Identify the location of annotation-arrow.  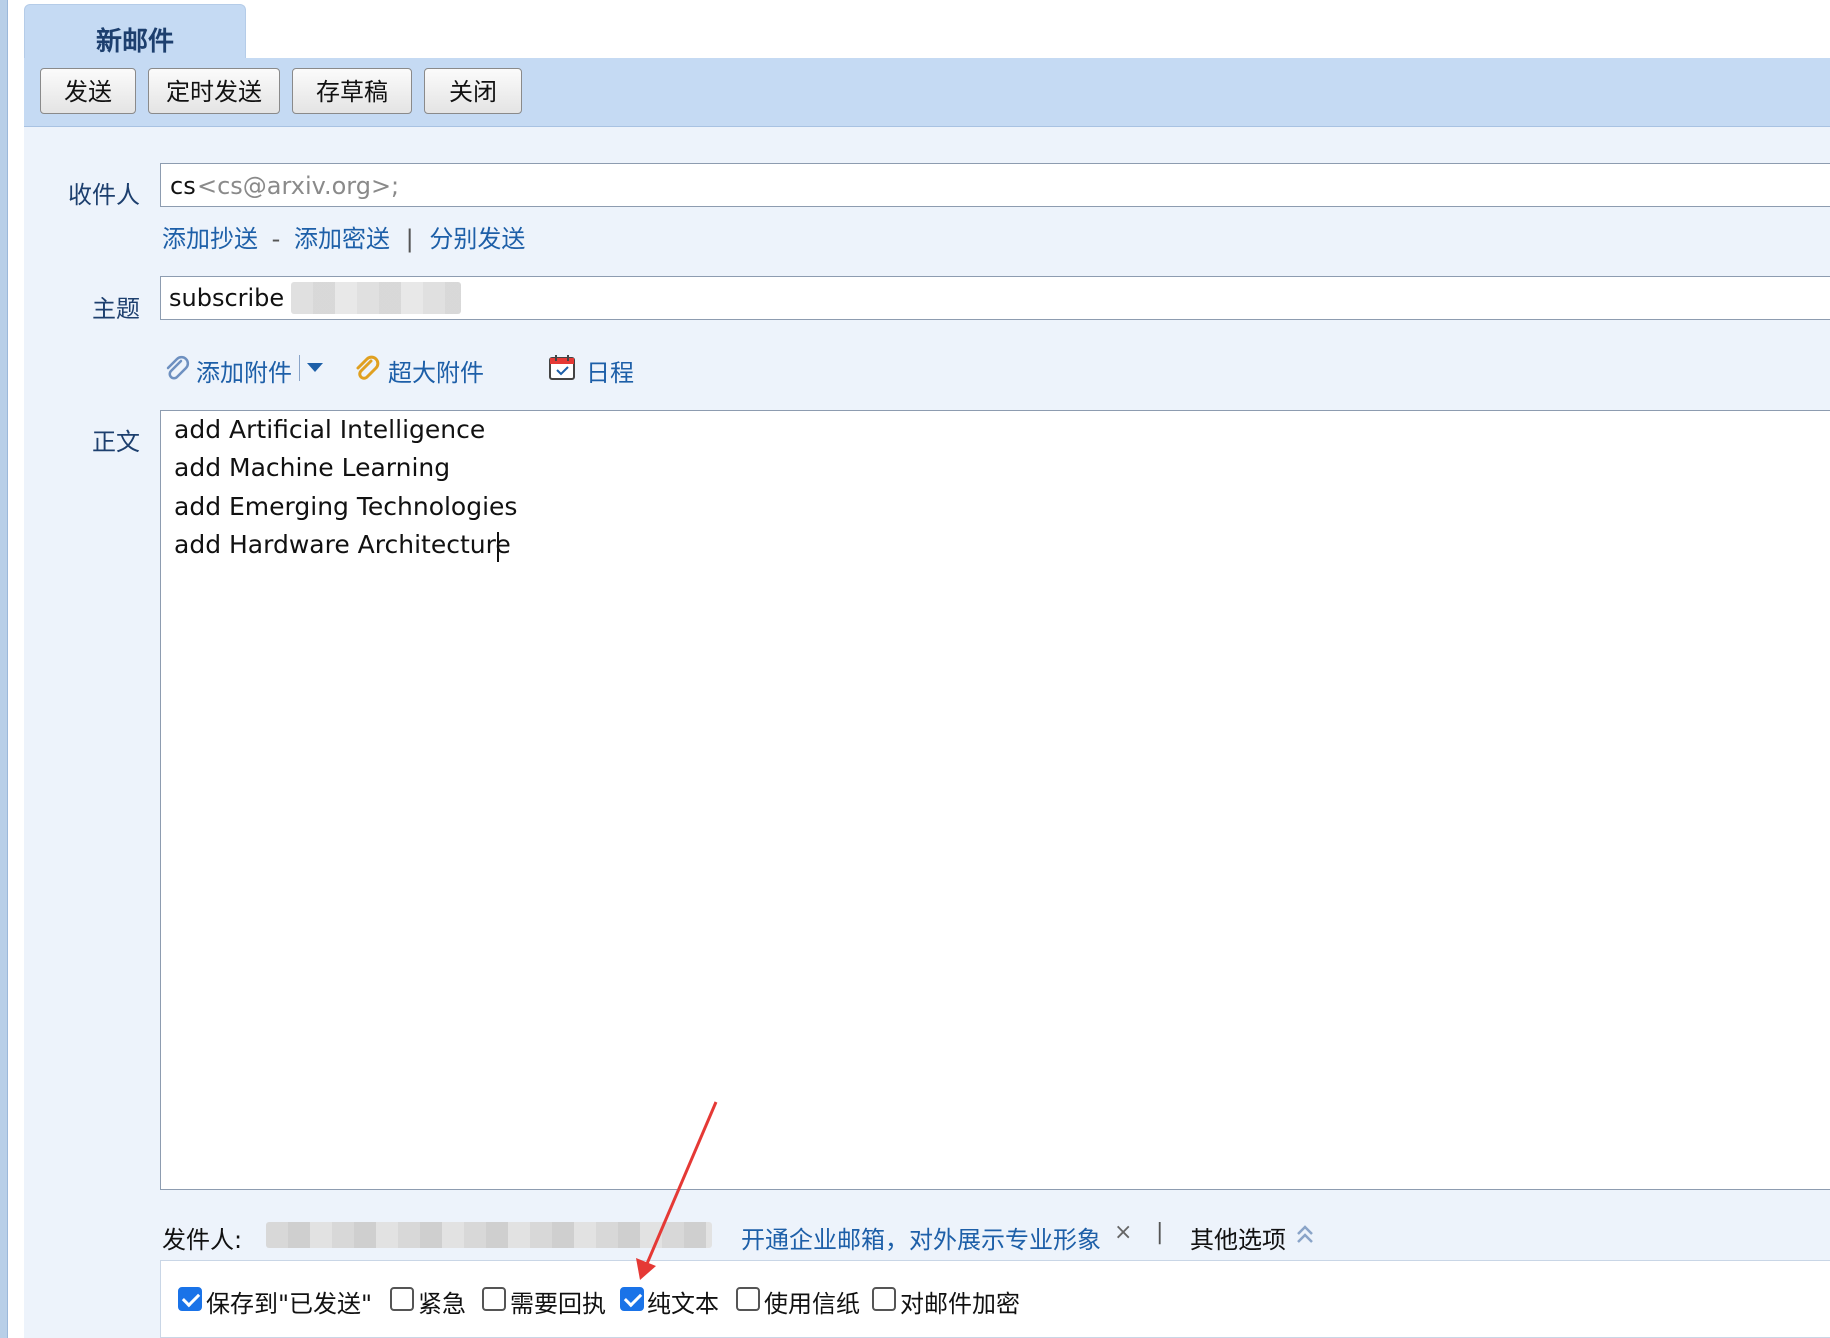
(677, 1190).